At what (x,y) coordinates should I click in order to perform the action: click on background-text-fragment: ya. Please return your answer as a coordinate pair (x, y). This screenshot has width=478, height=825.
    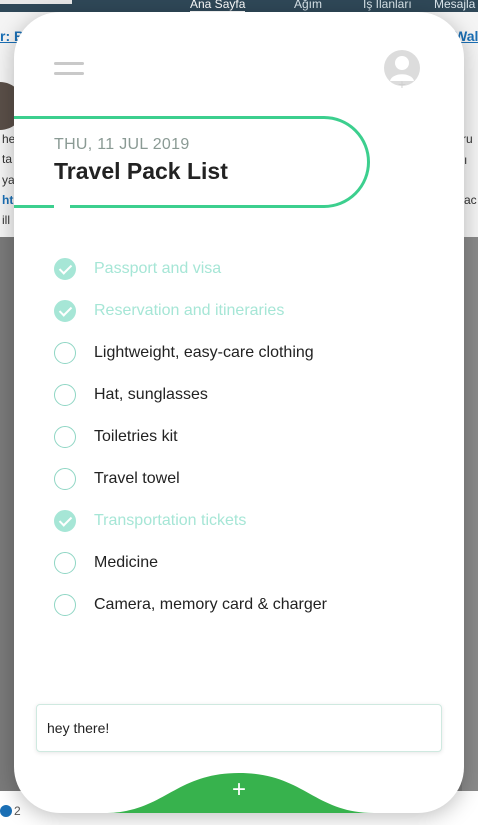
    Looking at the image, I should click on (8, 180).